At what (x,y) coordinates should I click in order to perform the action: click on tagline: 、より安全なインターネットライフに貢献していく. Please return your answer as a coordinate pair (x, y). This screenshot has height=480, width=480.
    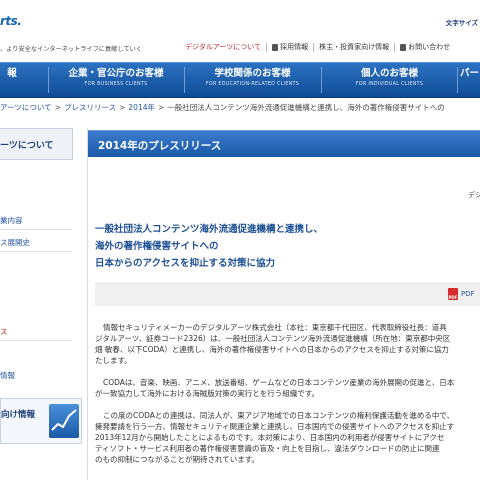
    Looking at the image, I should click on (71, 49).